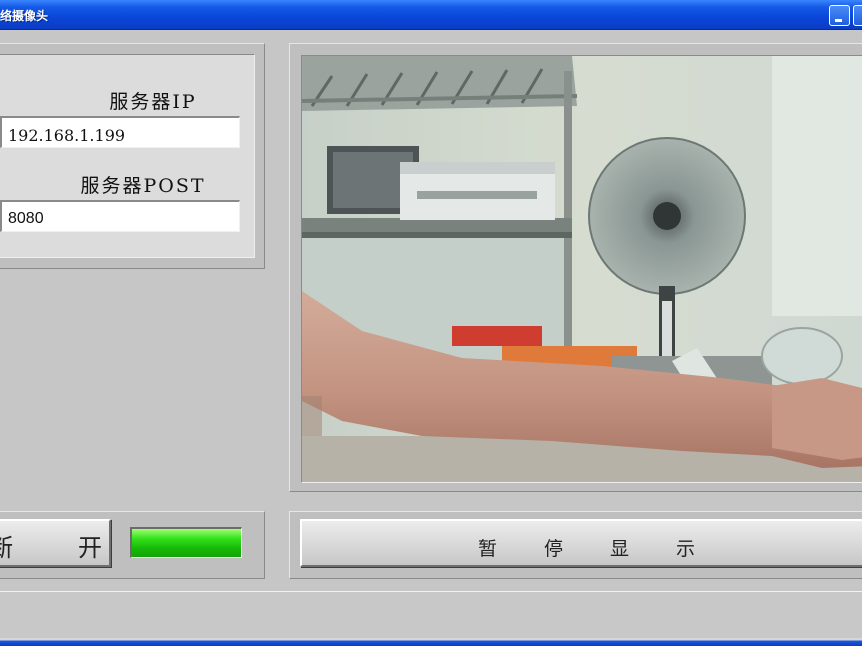 The image size is (862, 646). Describe the element at coordinates (620, 549) in the screenshot. I see `pause-label-char: 显` at that location.